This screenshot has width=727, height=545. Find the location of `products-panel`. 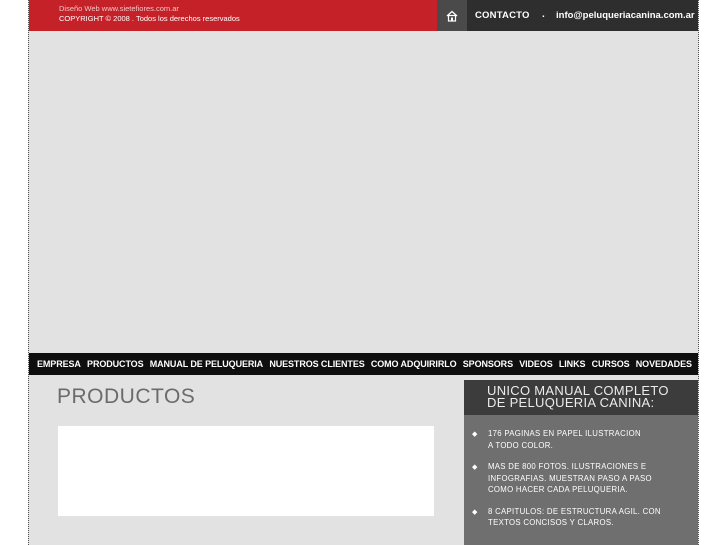

products-panel is located at coordinates (246, 471).